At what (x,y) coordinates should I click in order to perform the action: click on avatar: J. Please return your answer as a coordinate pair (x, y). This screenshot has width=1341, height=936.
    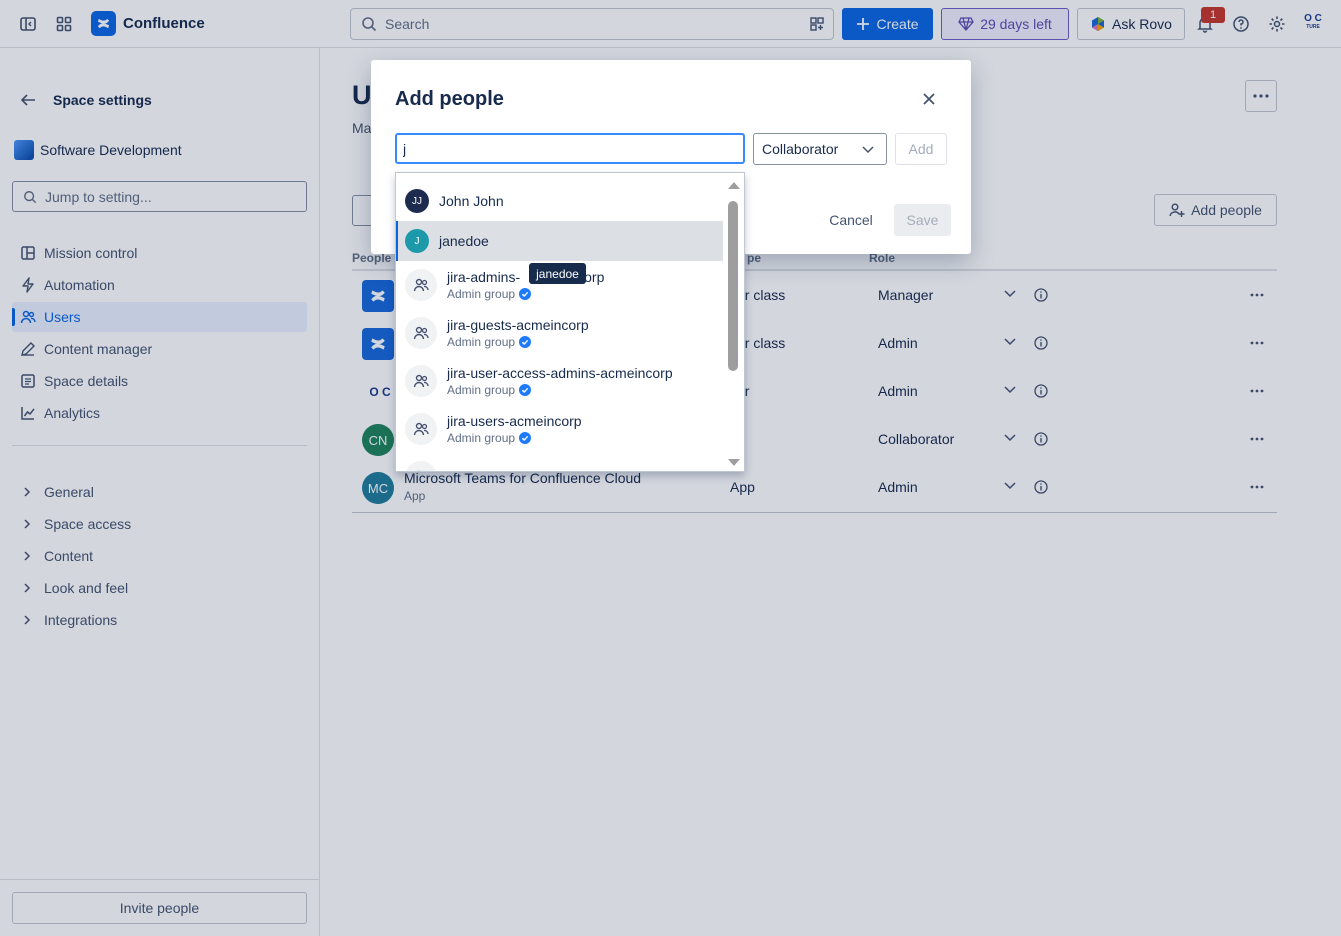
    Looking at the image, I should click on (417, 241).